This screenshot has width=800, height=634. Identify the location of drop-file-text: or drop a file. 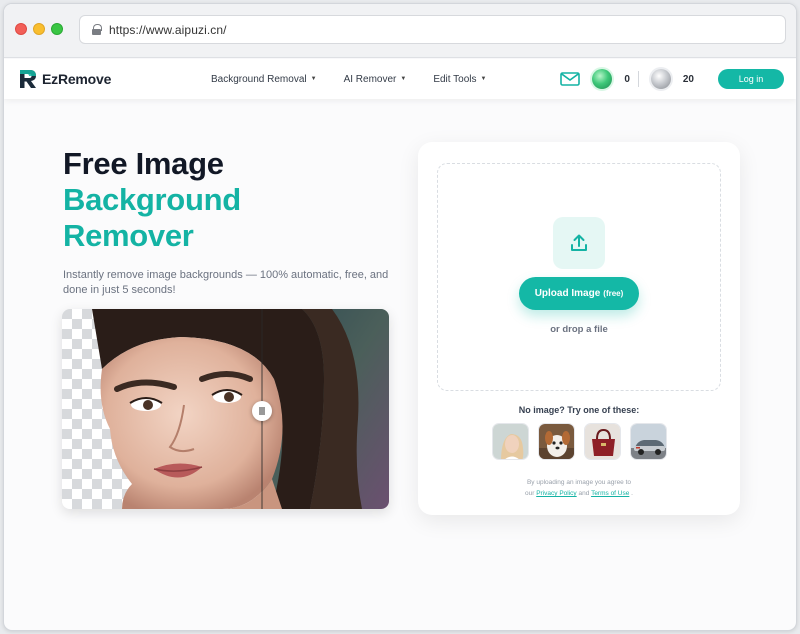
(579, 329).